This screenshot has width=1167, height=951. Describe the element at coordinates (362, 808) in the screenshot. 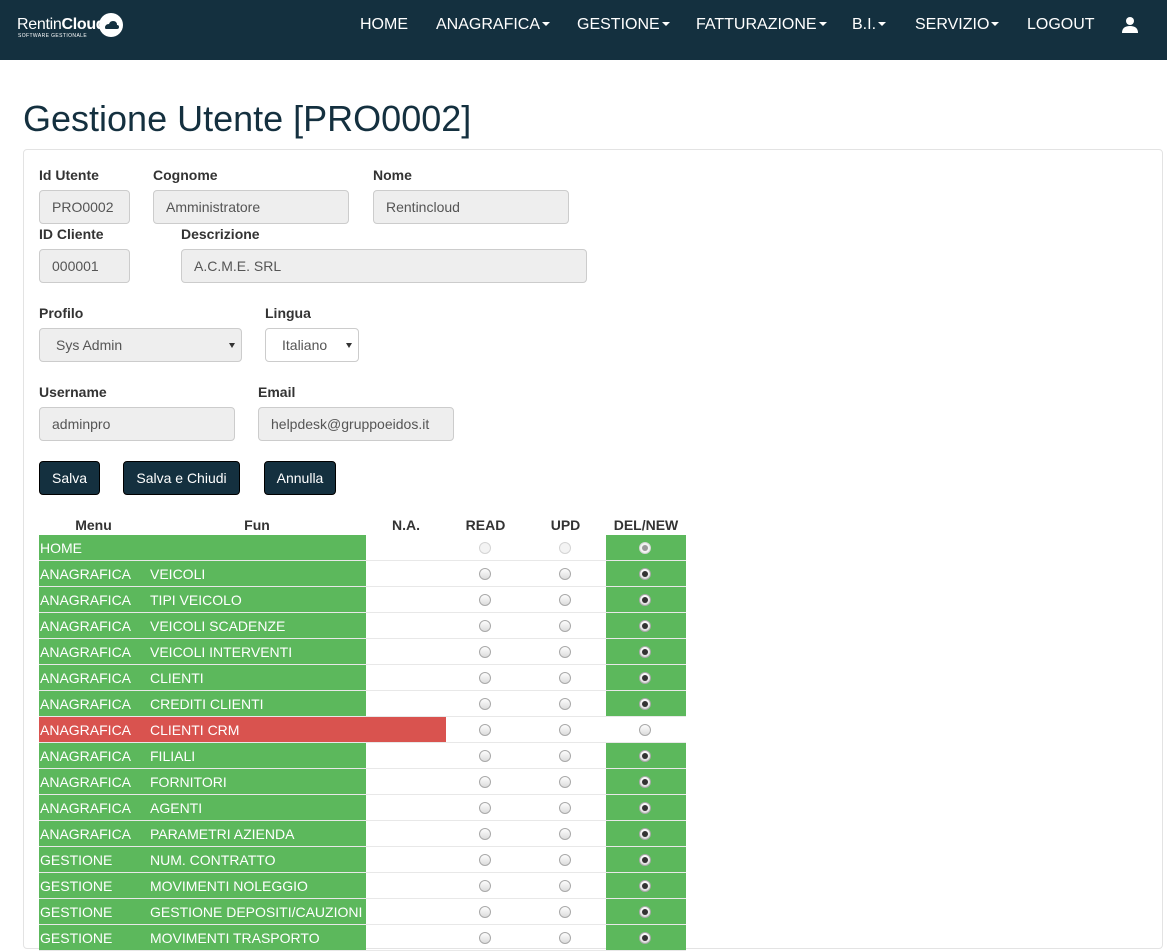

I see `table-row: ANAGRAFICA AGENTI` at that location.